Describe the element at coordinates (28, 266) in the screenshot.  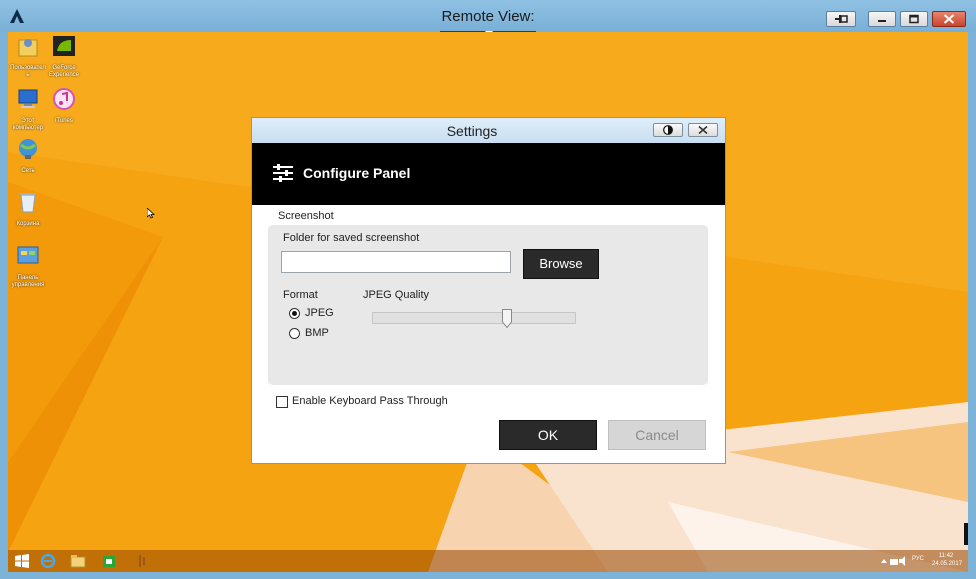
I see `desktop-icon-control-panel: Панель управления` at that location.